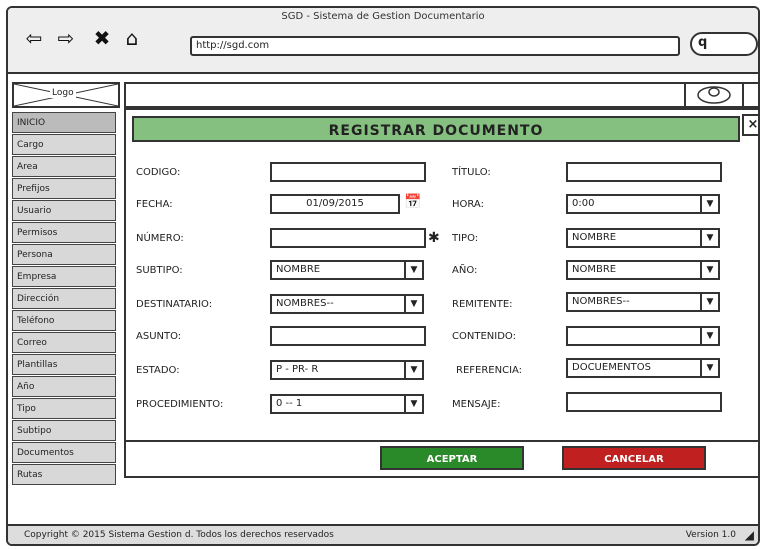 Image resolution: width=764 pixels, height=549 pixels. What do you see at coordinates (64, 452) in the screenshot?
I see `sidebar-item-documentos: Documentos` at bounding box center [64, 452].